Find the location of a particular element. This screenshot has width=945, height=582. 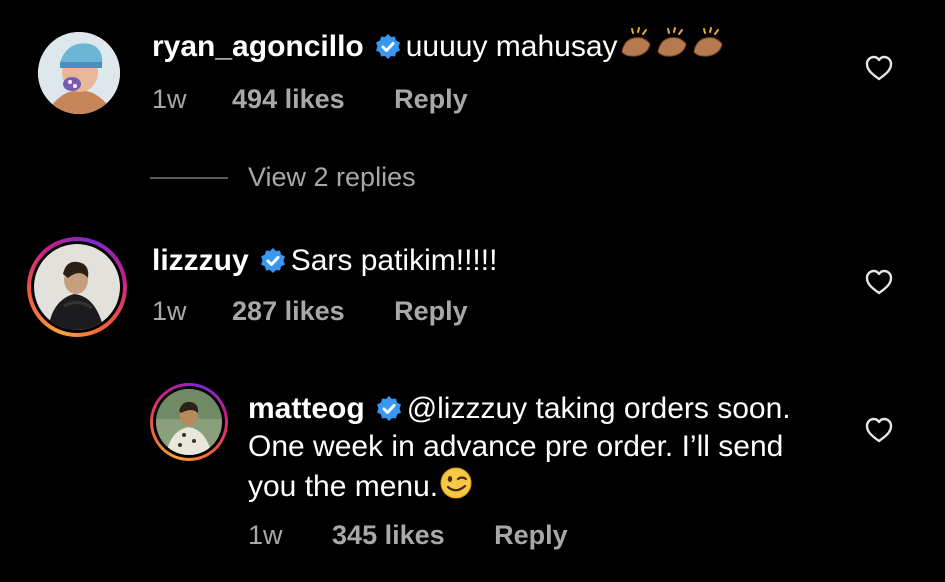

comment-text: uuuuy mahusay is located at coordinates (511, 46).